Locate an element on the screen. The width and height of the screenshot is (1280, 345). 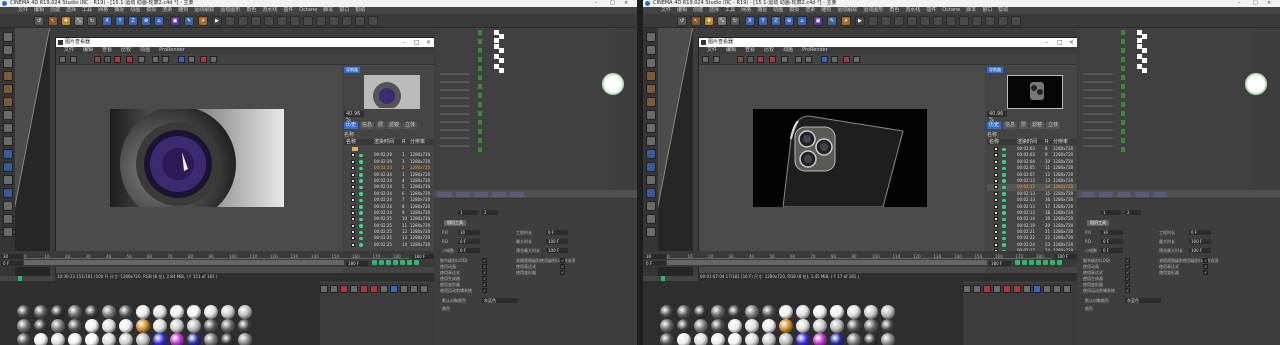
pen-icon: ✎ is located at coordinates (832, 21).